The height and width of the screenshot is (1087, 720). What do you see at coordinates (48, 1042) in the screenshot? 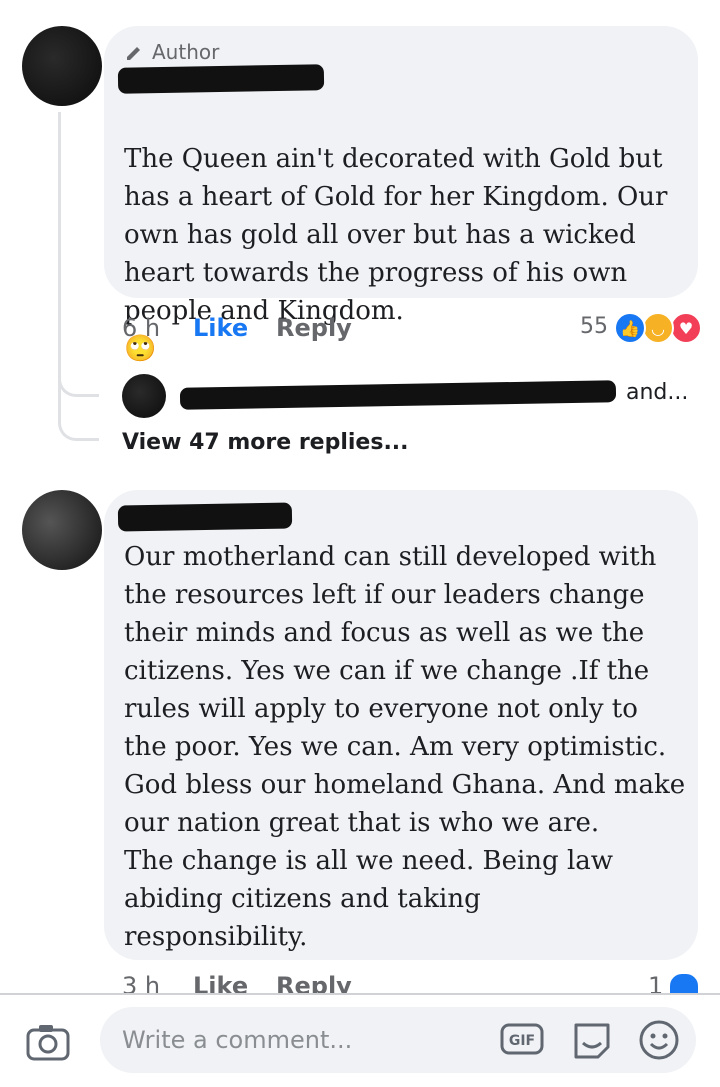
I see `camera-icon` at bounding box center [48, 1042].